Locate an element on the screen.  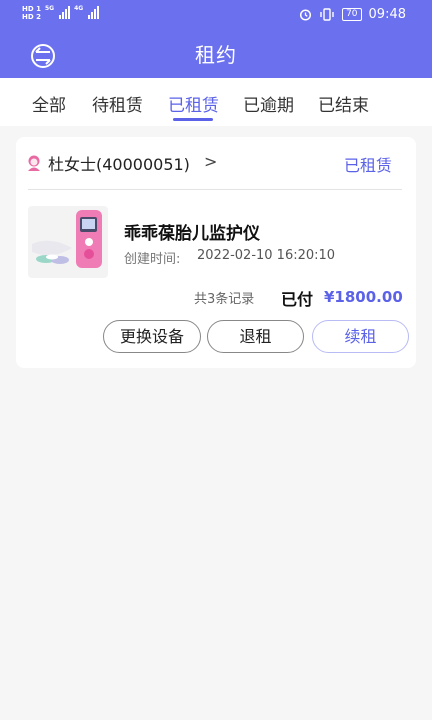
tab-pending: 待租赁 is located at coordinates (117, 103).